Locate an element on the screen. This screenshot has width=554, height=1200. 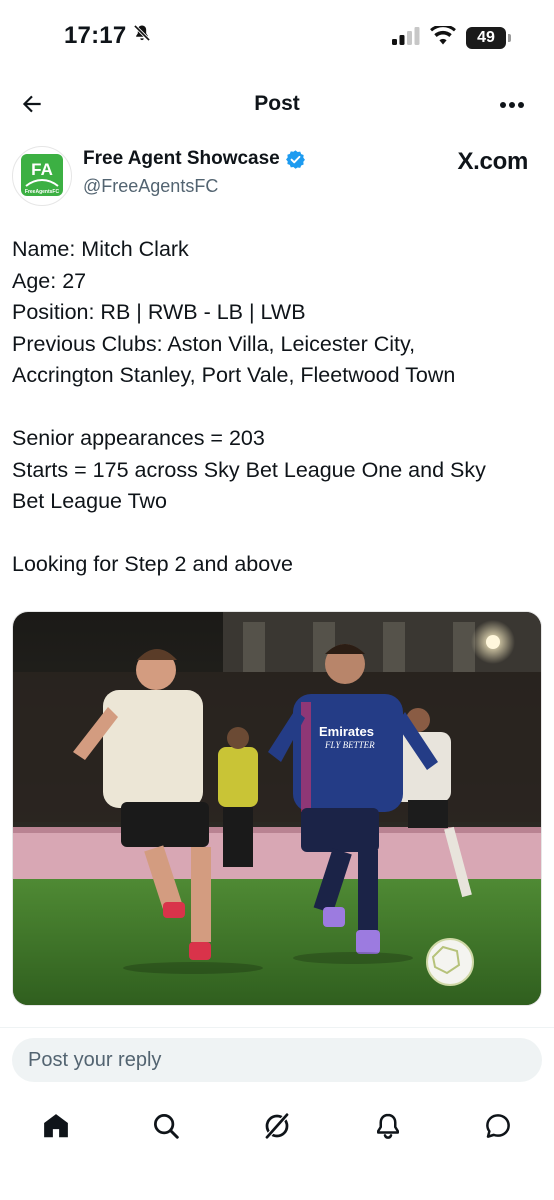
post-header: Post is located at coordinates (277, 104).